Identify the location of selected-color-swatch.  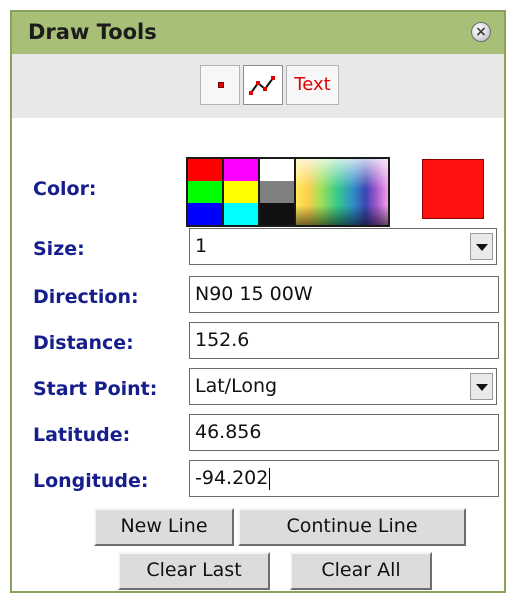
(453, 189).